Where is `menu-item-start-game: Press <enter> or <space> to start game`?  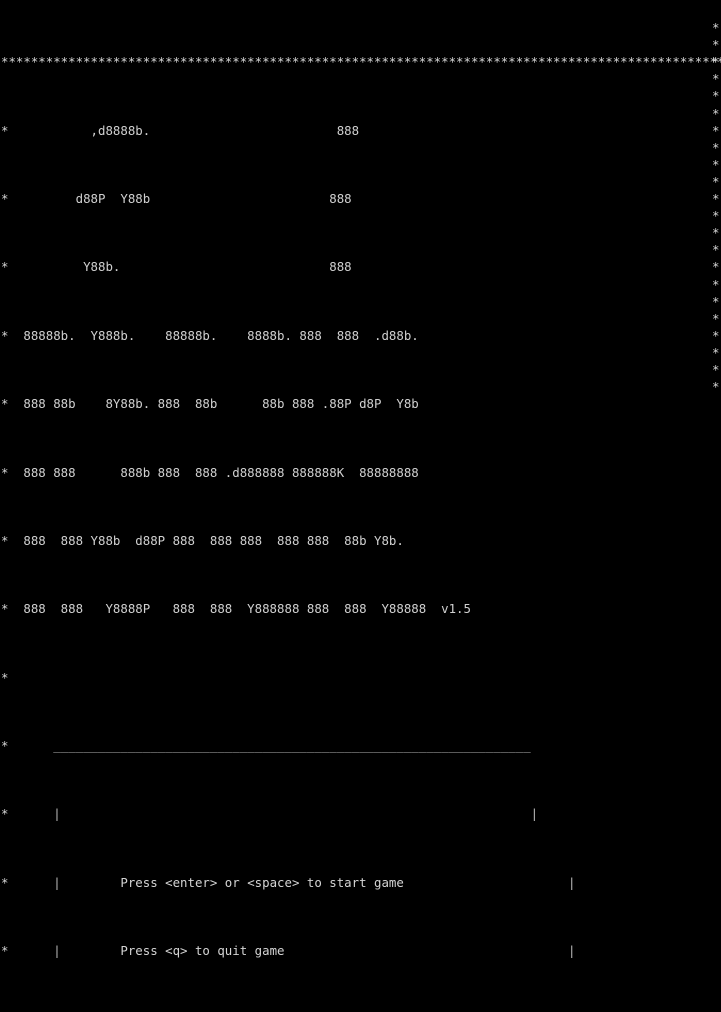 menu-item-start-game: Press <enter> or <space> to start game is located at coordinates (261, 882).